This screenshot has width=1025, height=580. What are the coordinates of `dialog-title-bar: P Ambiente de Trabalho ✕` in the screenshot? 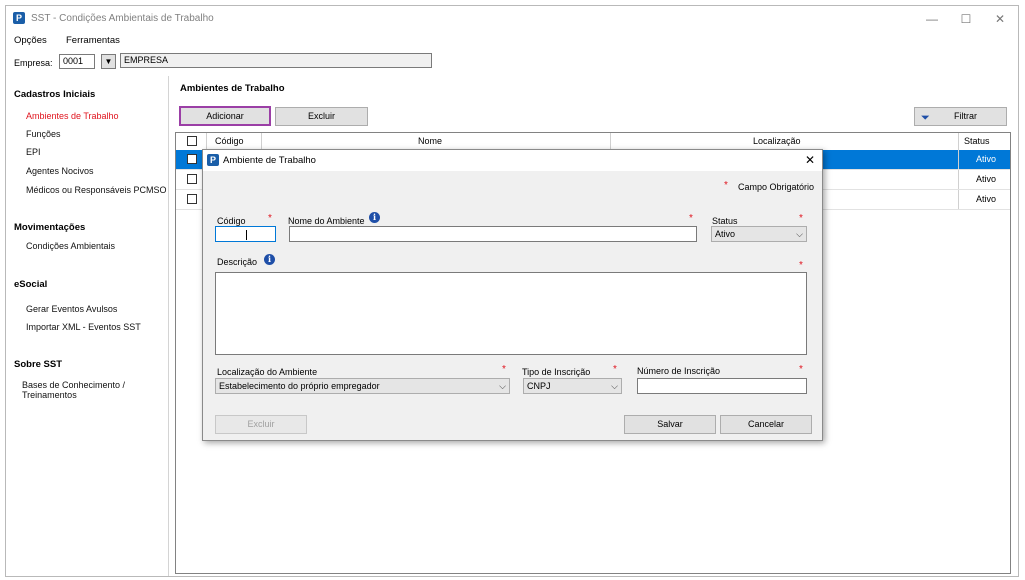 It's located at (512, 160).